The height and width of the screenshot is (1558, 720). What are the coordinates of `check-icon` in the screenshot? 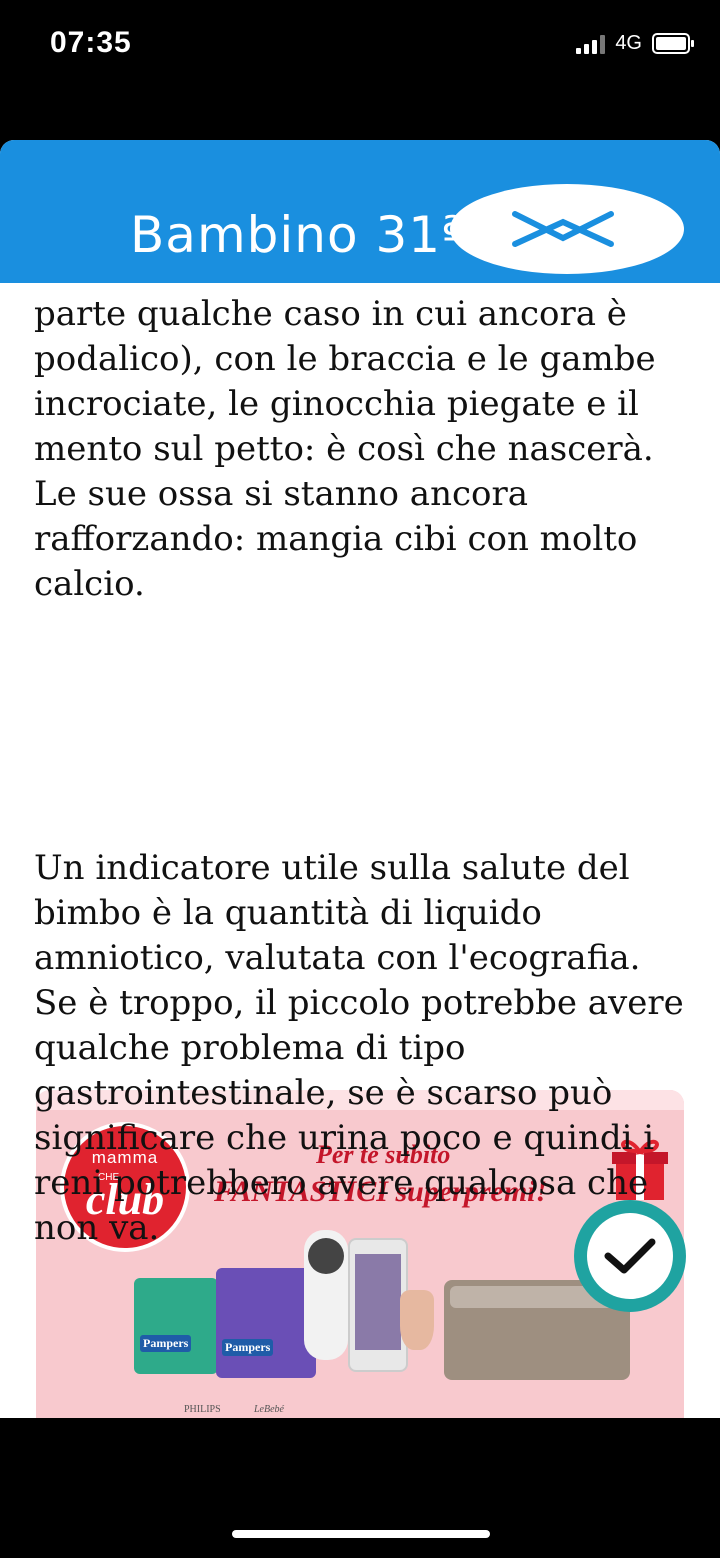 It's located at (630, 1256).